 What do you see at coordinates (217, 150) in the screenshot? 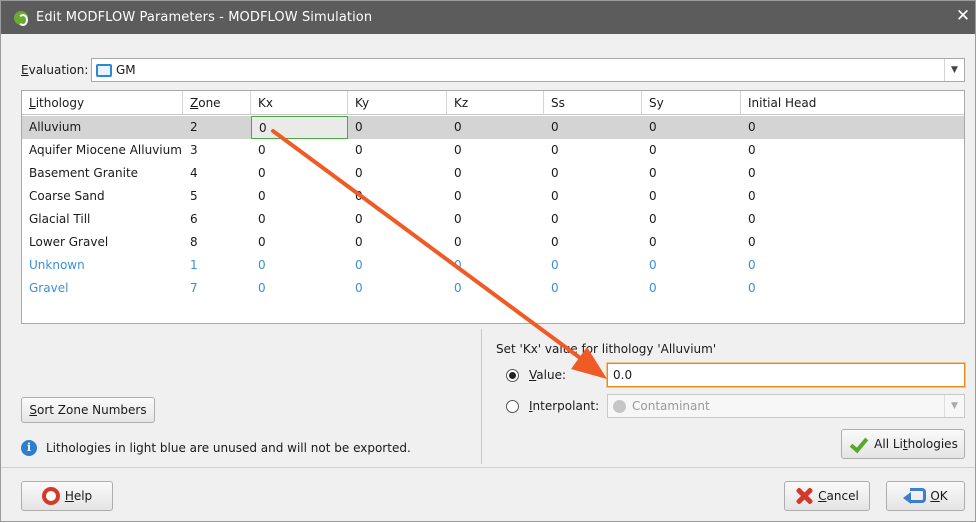
I see `cell-zone: 3` at bounding box center [217, 150].